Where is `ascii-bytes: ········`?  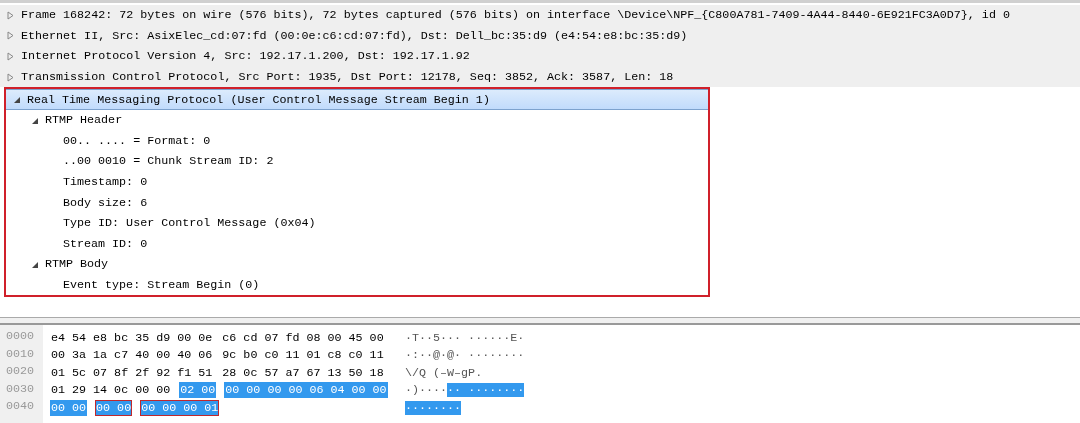
ascii-bytes: ········ is located at coordinates (433, 407).